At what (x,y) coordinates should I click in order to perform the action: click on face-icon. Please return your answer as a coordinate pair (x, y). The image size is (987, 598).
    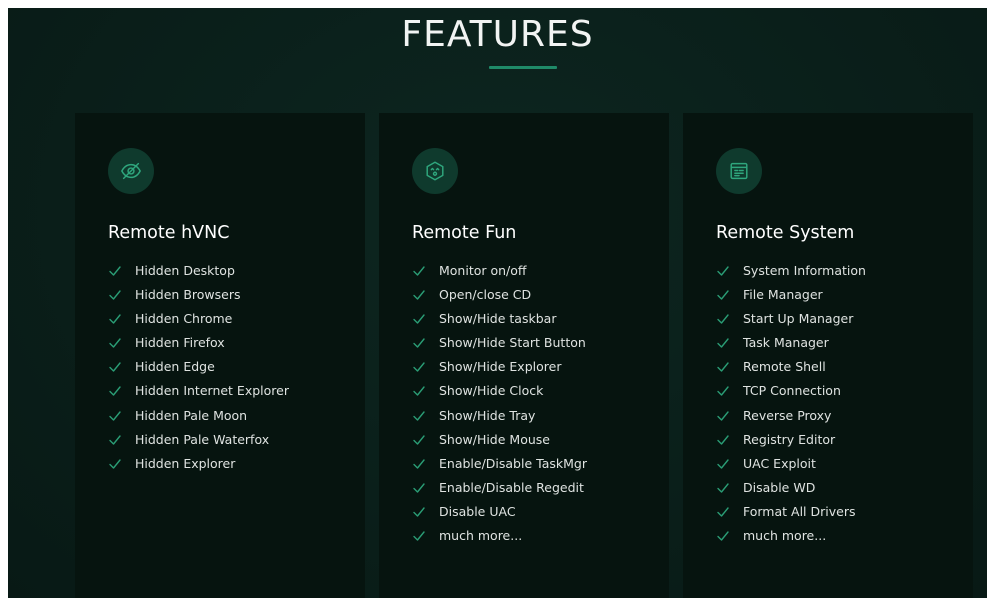
    Looking at the image, I should click on (435, 171).